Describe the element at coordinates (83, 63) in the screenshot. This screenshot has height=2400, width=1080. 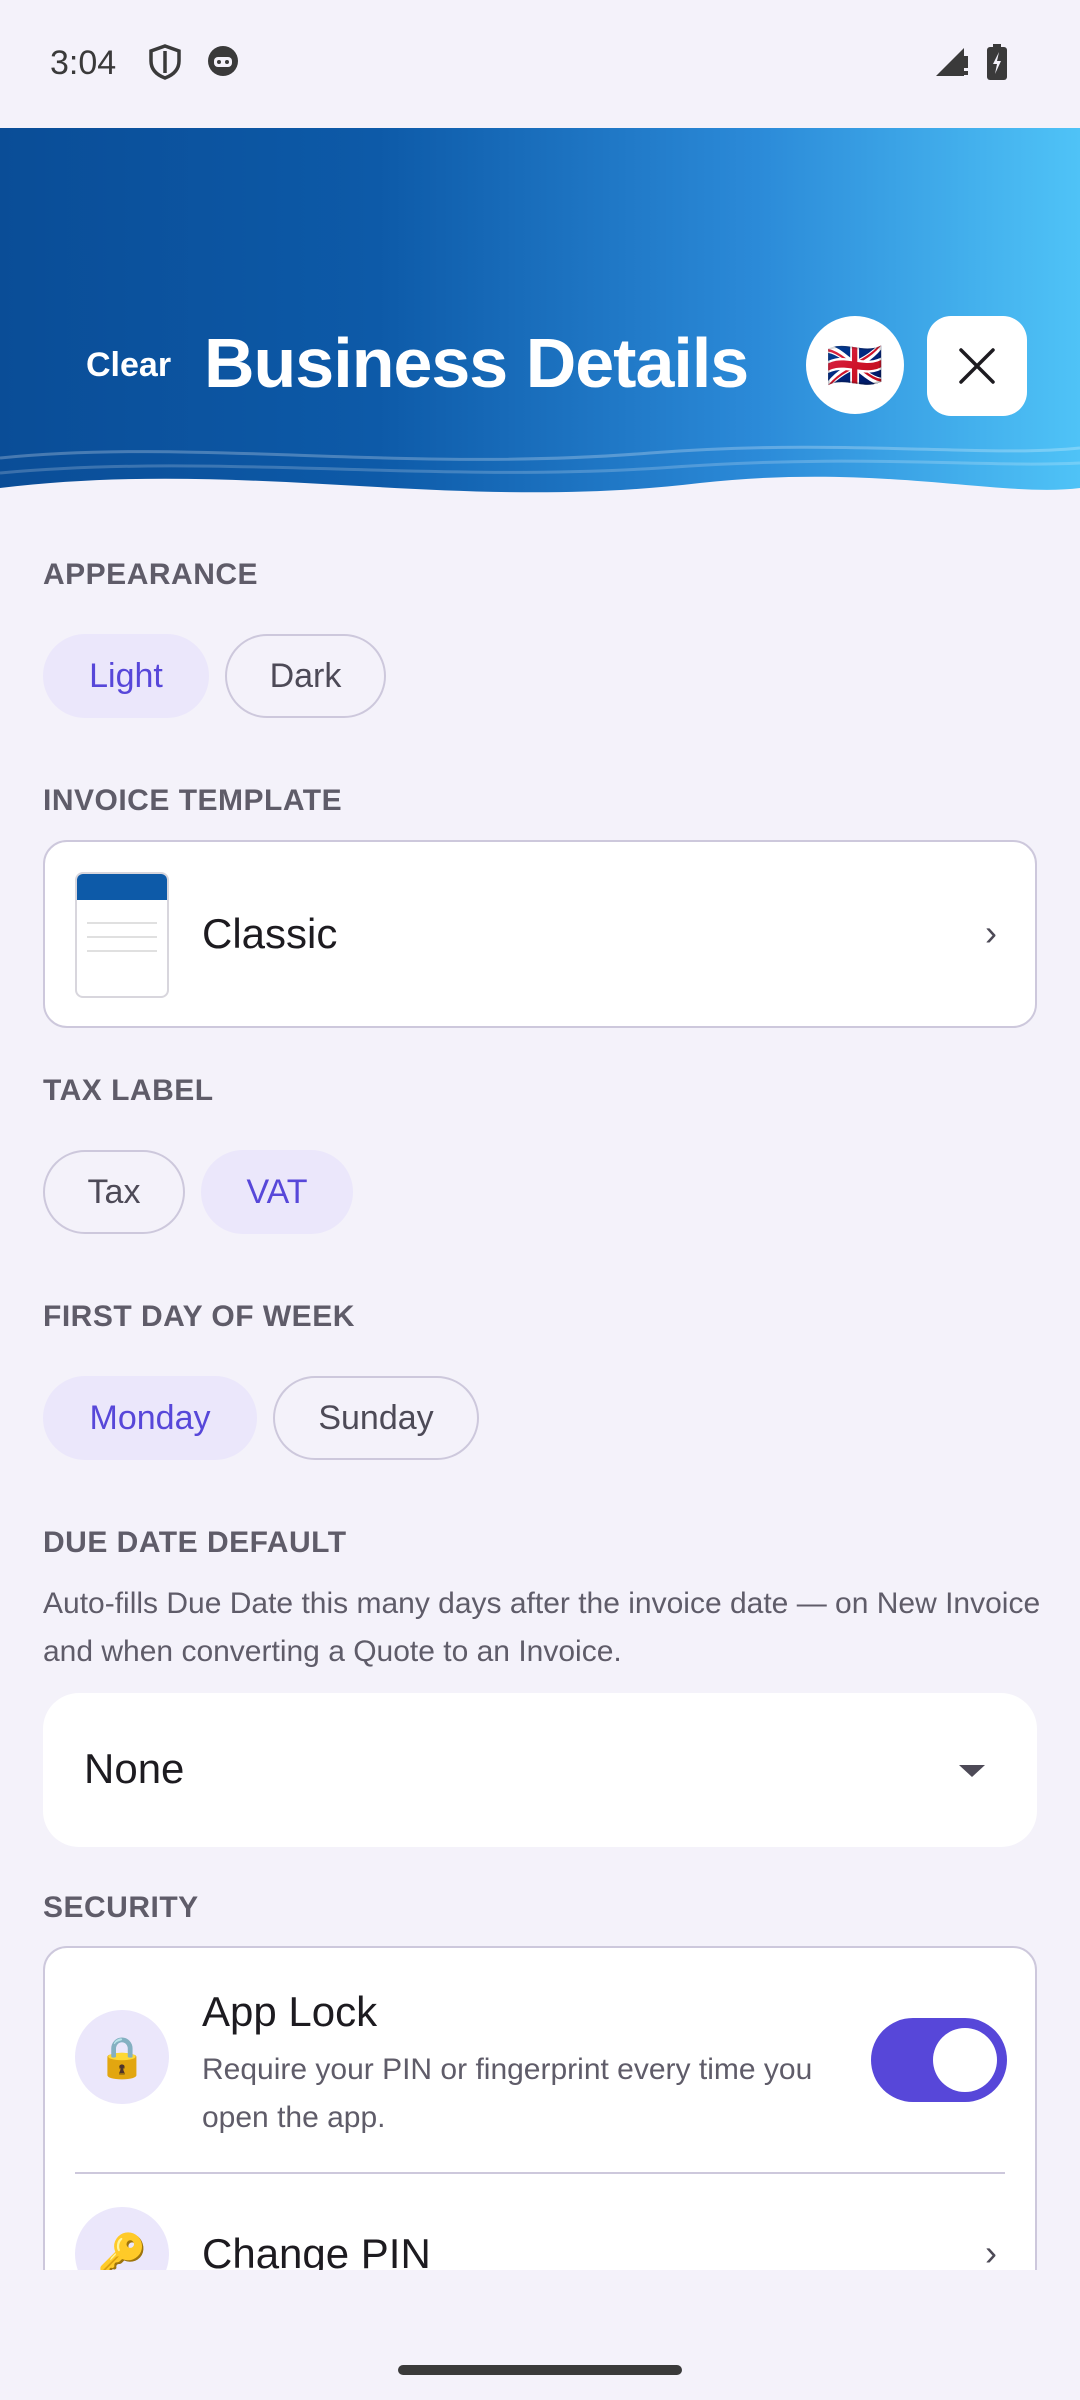
I see `status-time: 3:04` at that location.